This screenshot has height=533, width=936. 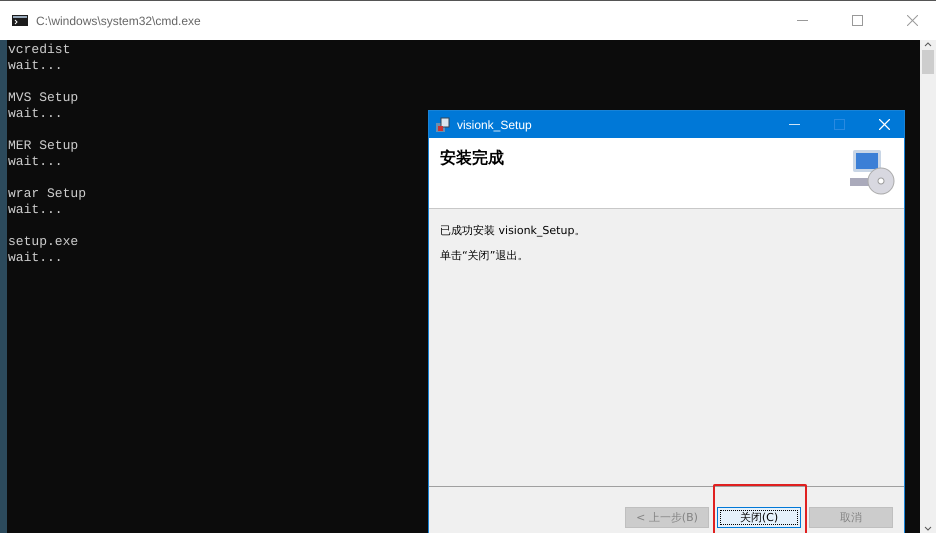 I want to click on dialog-button: 关闭(C), so click(x=759, y=517).